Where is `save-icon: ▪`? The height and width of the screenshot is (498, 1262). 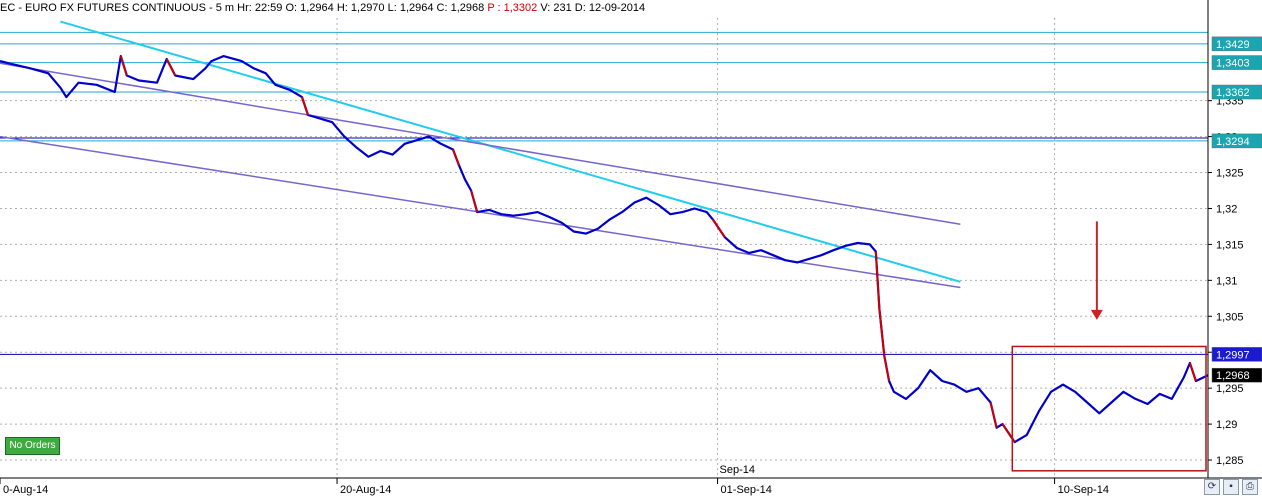 save-icon: ▪ is located at coordinates (1231, 487).